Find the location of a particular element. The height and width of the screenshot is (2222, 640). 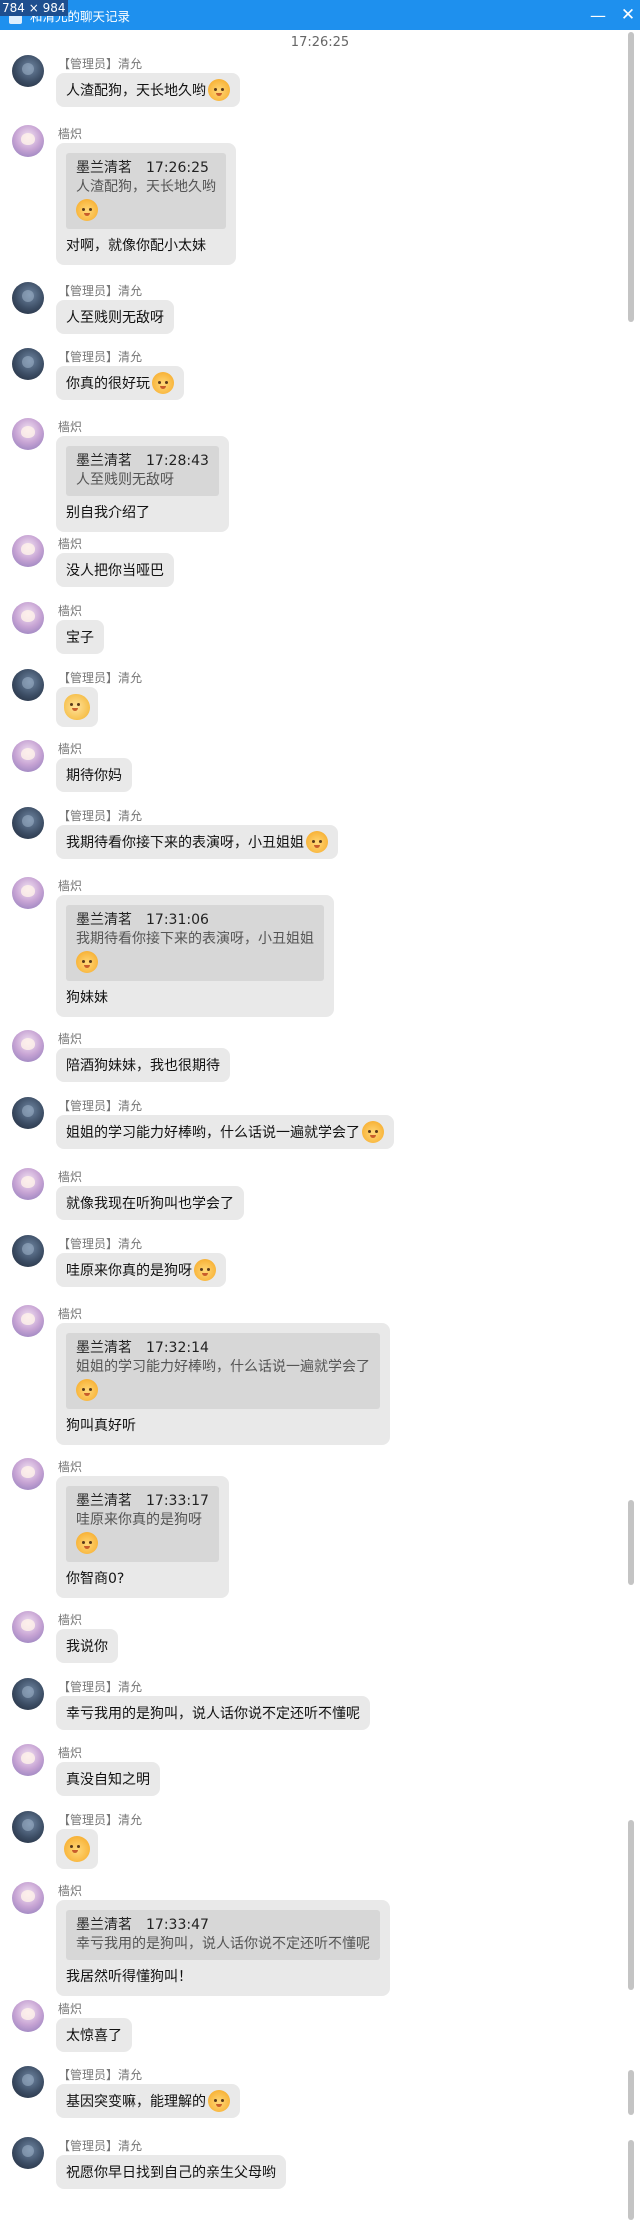

scrollbar-thumb is located at coordinates (631, 177).